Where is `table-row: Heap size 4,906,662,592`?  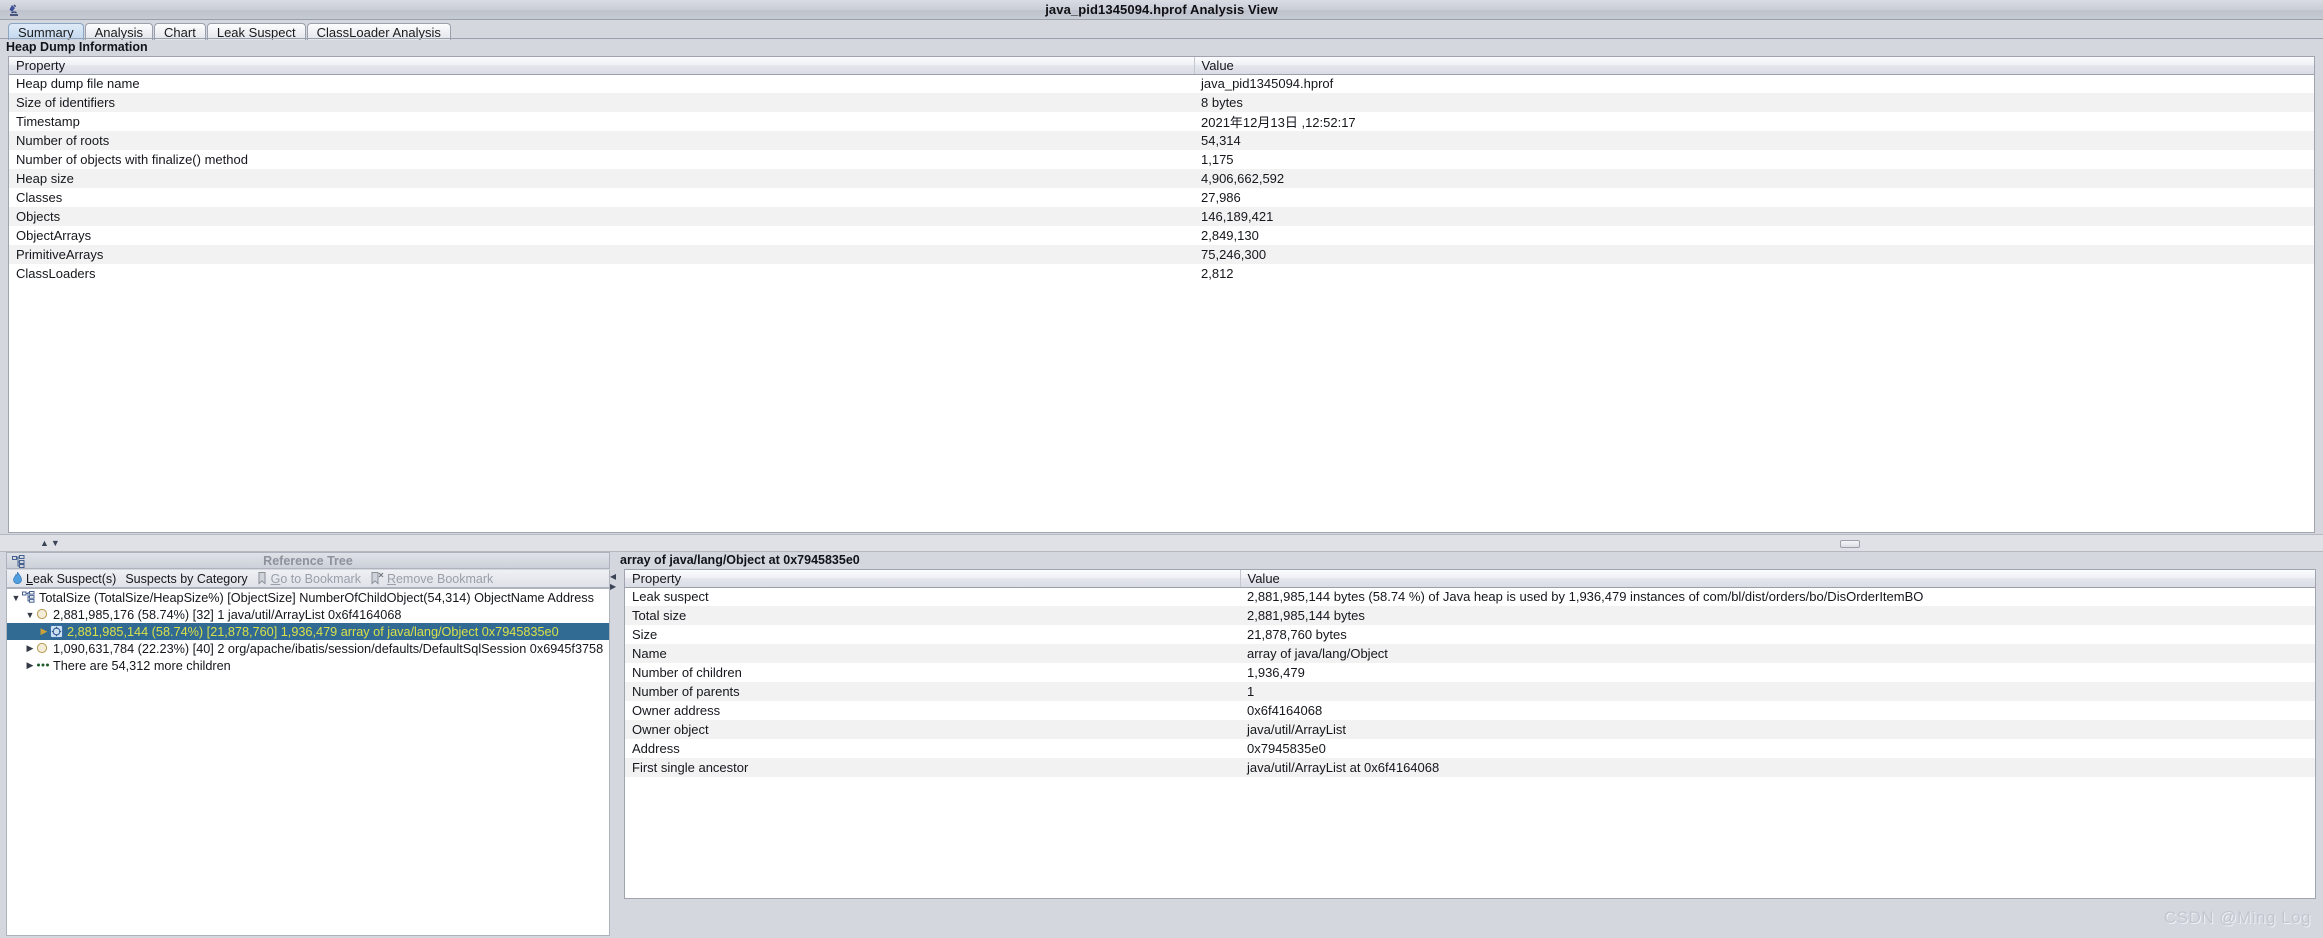 table-row: Heap size 4,906,662,592 is located at coordinates (1161, 178).